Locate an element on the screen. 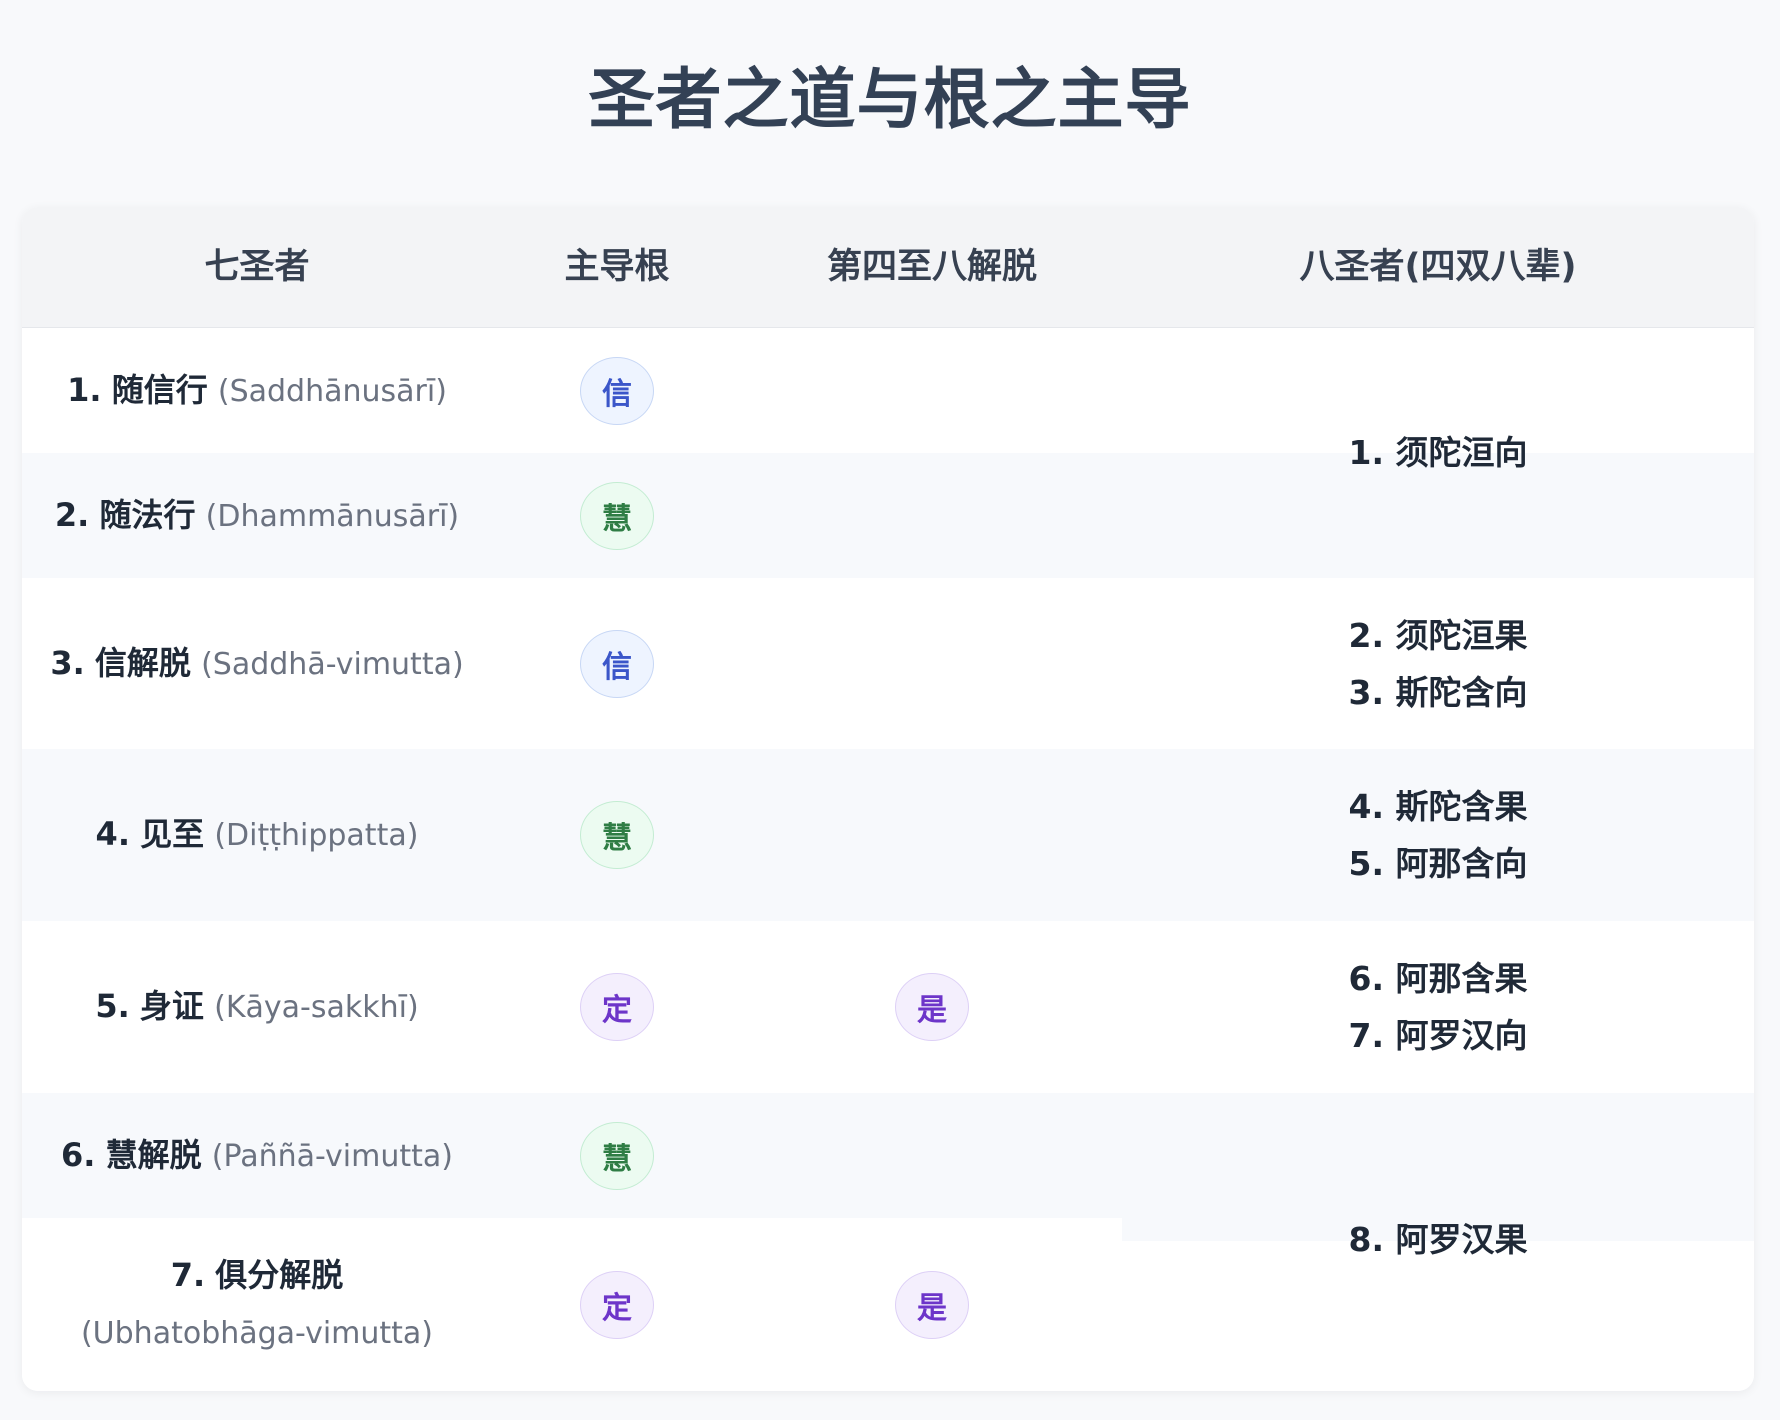 The width and height of the screenshot is (1780, 1420). person-number: 1. is located at coordinates (84, 389).